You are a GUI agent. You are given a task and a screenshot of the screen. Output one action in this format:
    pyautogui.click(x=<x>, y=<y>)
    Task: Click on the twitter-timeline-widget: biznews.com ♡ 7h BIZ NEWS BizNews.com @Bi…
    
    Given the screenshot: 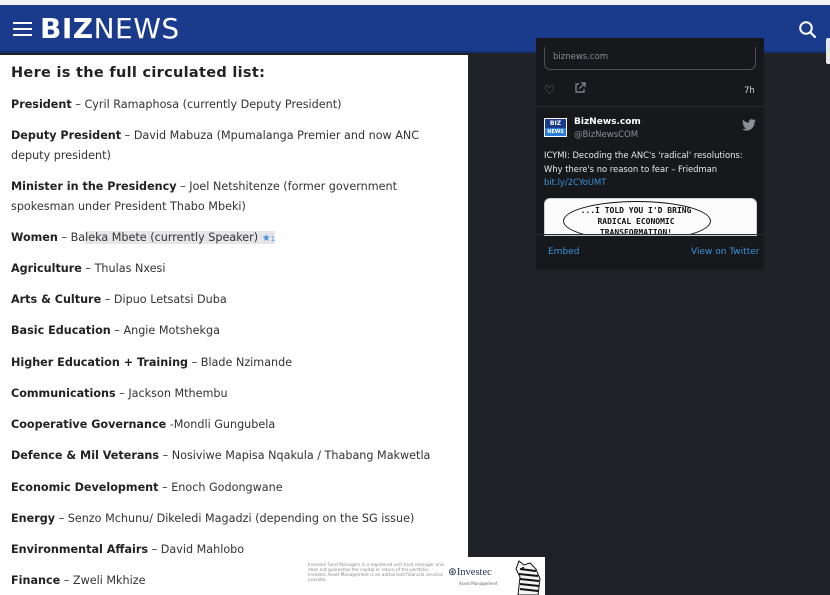 What is the action you would take?
    pyautogui.click(x=650, y=154)
    